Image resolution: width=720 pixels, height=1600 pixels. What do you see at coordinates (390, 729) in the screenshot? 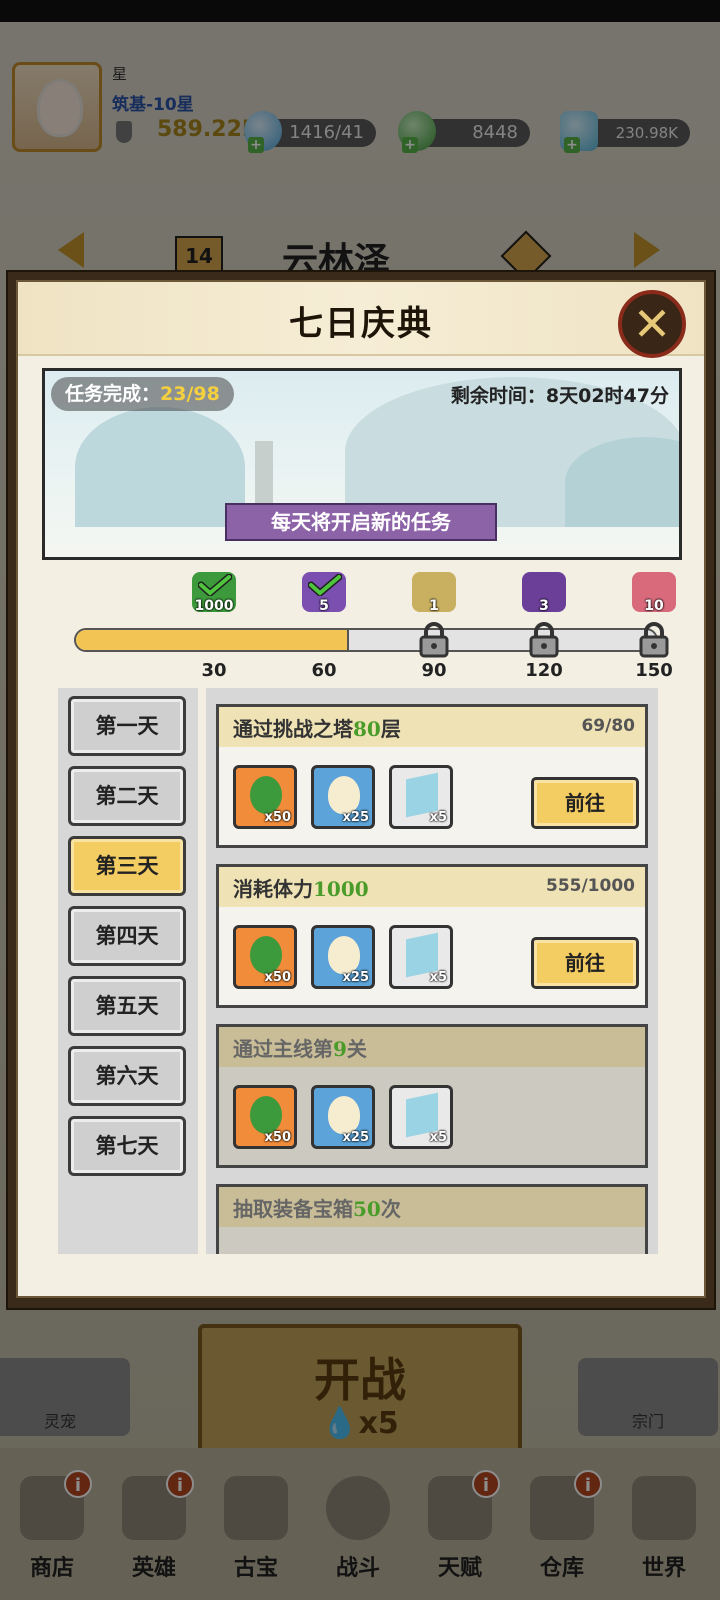
I see `task-title-suffix: 层` at bounding box center [390, 729].